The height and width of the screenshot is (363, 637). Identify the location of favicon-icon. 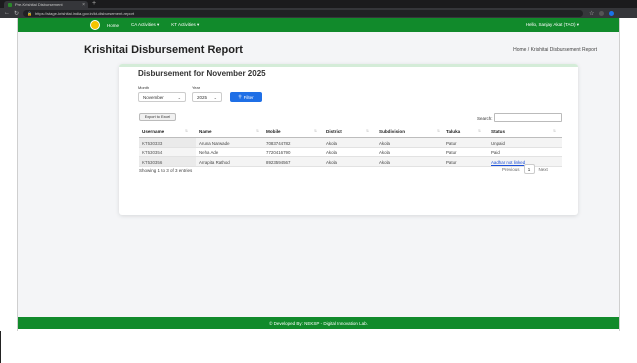
(10, 4).